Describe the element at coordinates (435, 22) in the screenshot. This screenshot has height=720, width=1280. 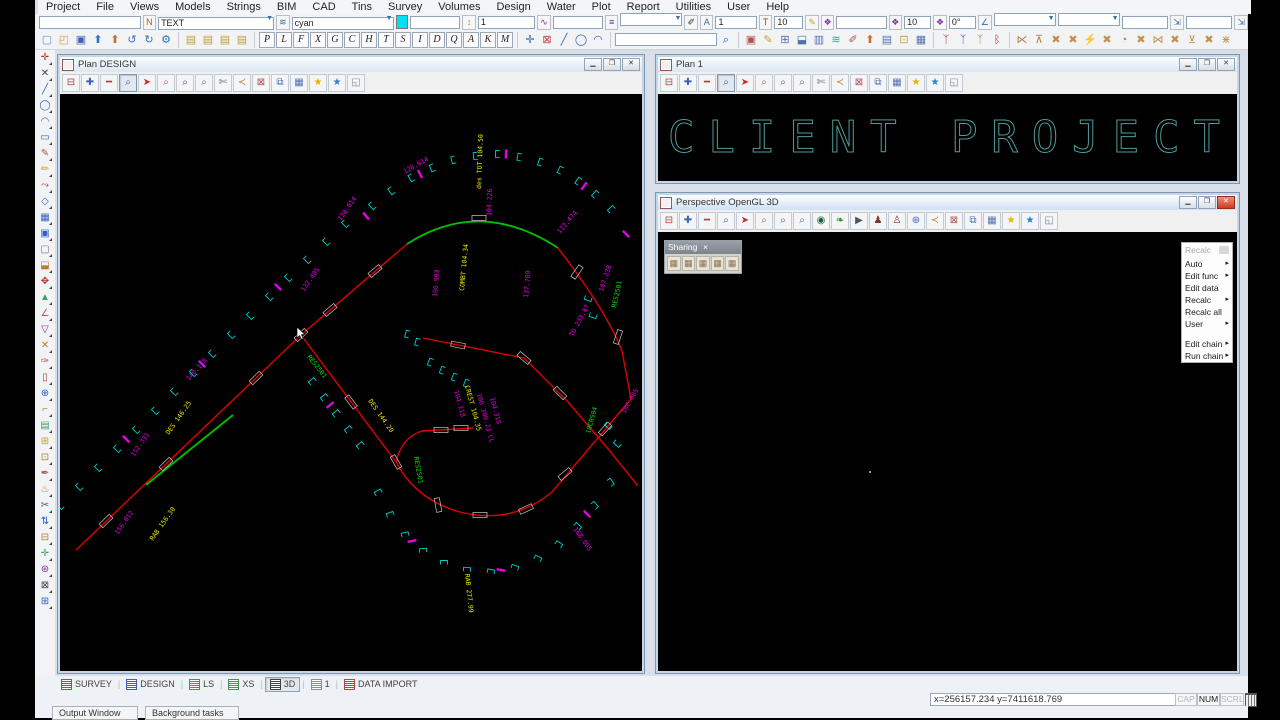
I see `z-value-input` at that location.